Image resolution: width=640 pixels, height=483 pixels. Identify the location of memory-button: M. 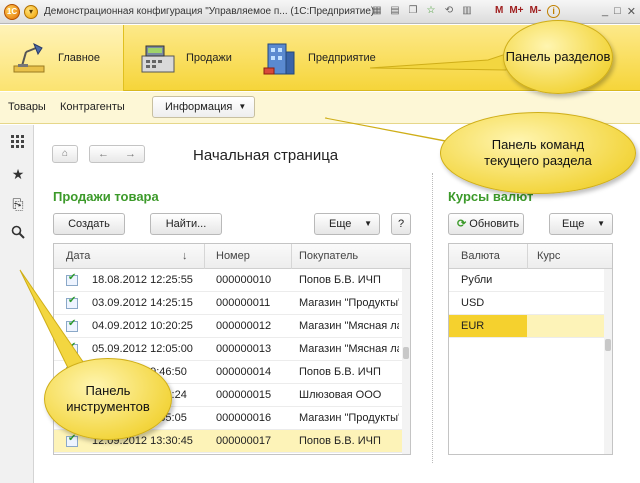
(499, 11).